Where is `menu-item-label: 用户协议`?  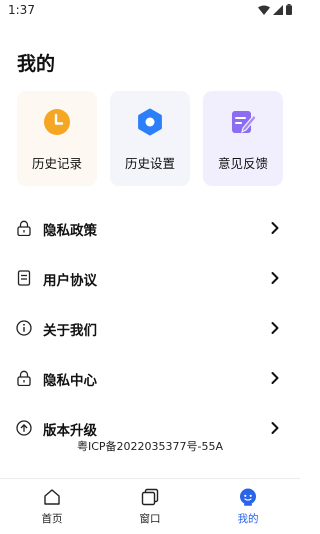 menu-item-label: 用户协议 is located at coordinates (70, 281).